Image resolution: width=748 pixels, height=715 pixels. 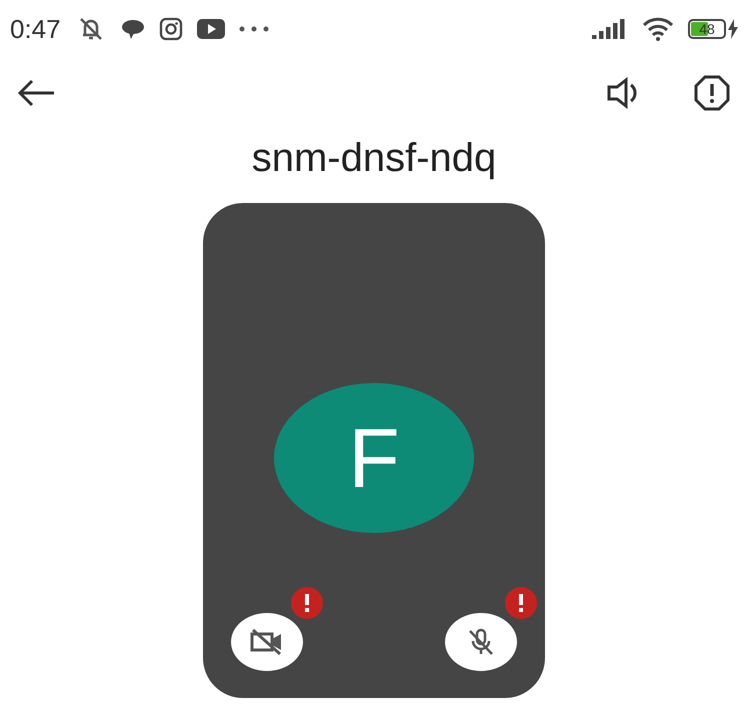 I want to click on more-icon, so click(x=253, y=29).